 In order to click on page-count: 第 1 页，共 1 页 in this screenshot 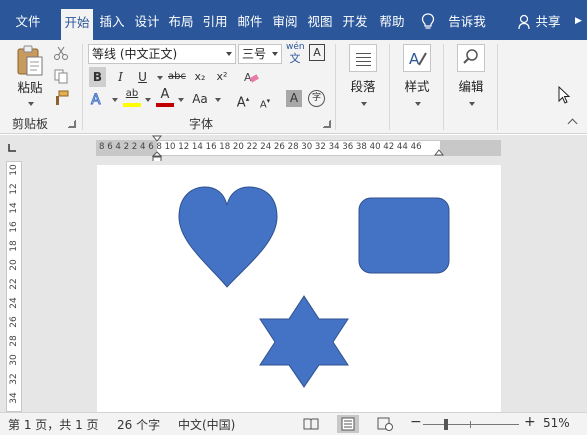, I will do `click(53, 424)`.